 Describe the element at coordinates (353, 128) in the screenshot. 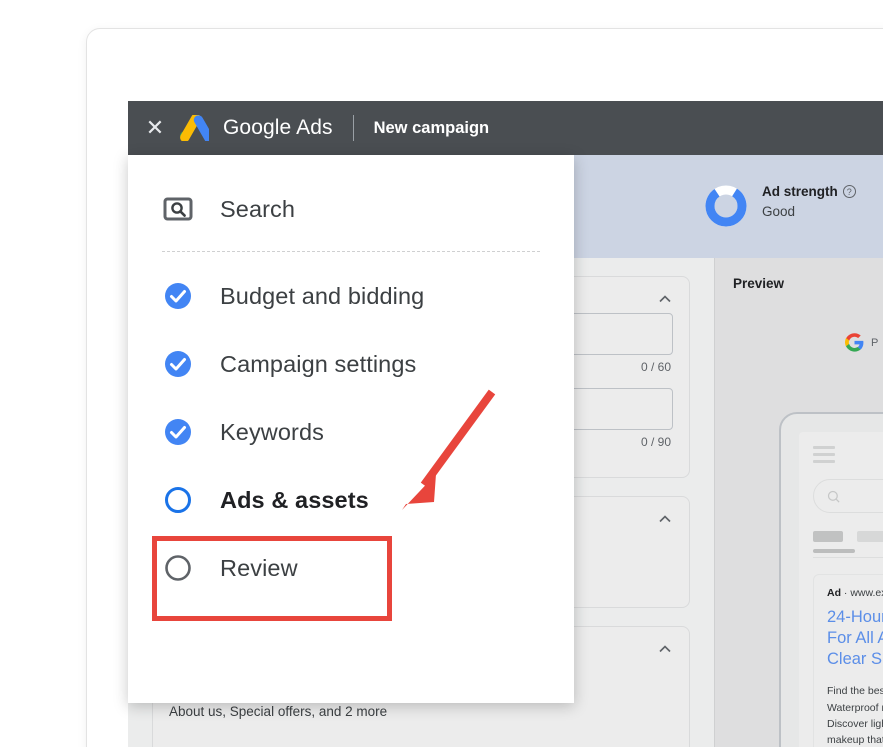

I see `header-divider` at that location.